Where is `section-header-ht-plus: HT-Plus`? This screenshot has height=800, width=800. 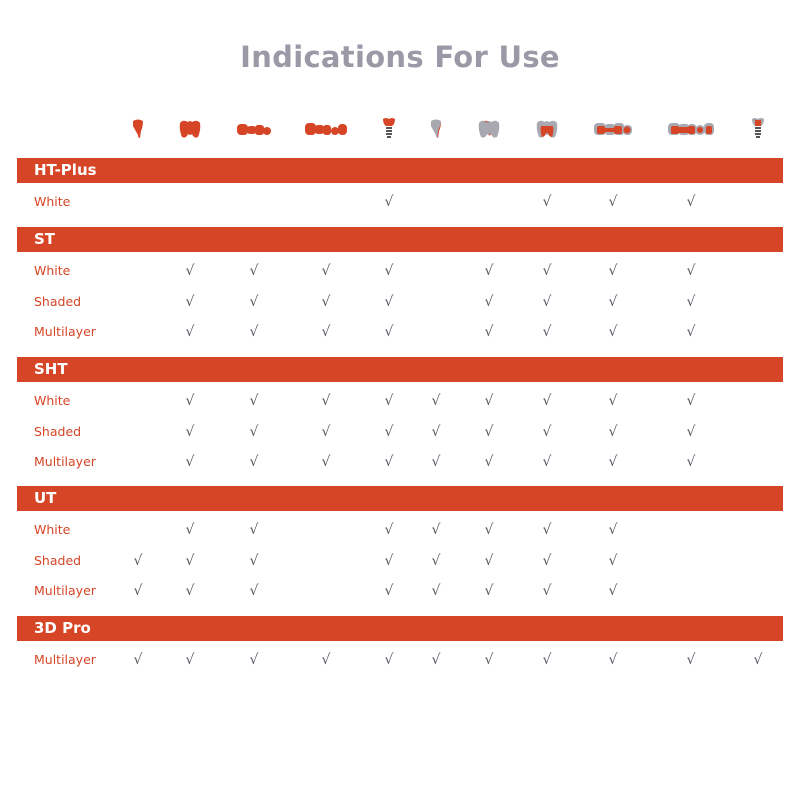
section-header-ht-plus: HT-Plus is located at coordinates (400, 170).